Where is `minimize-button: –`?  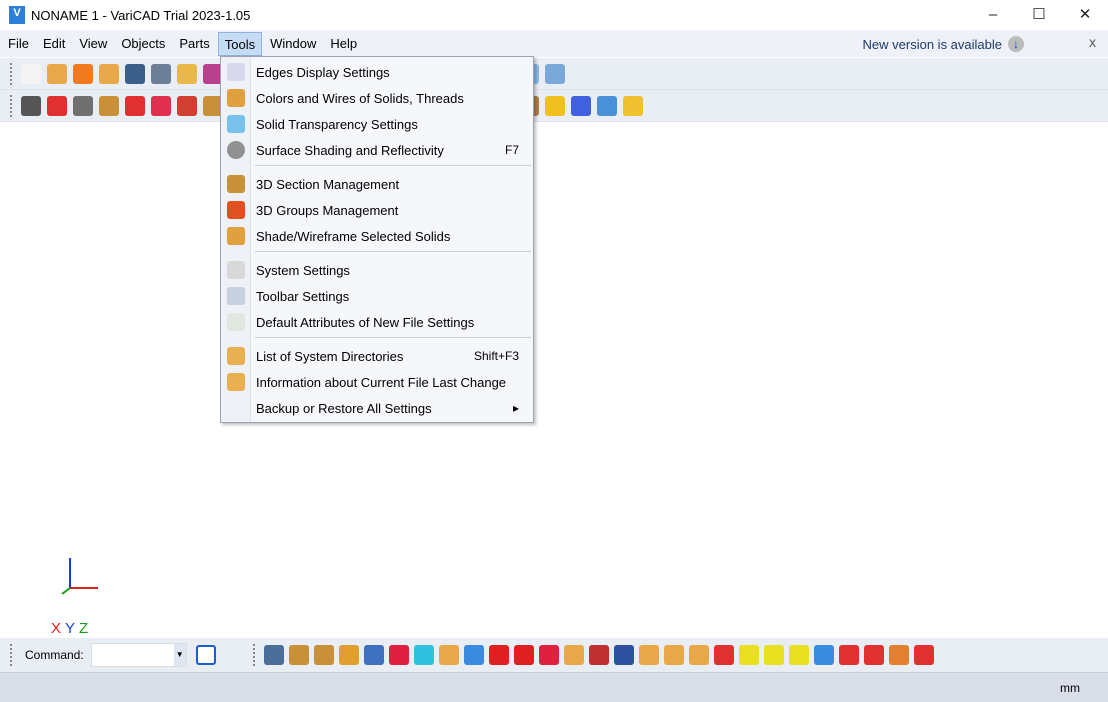 minimize-button: – is located at coordinates (993, 15).